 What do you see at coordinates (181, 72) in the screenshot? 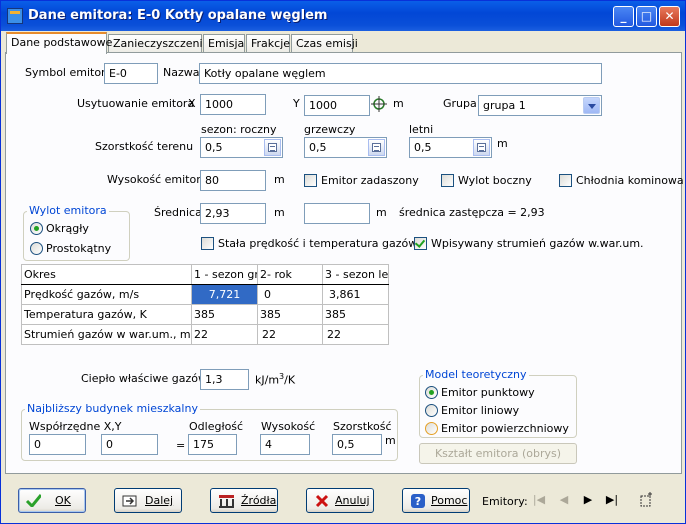
I see `nazwa-label: Nazwa` at bounding box center [181, 72].